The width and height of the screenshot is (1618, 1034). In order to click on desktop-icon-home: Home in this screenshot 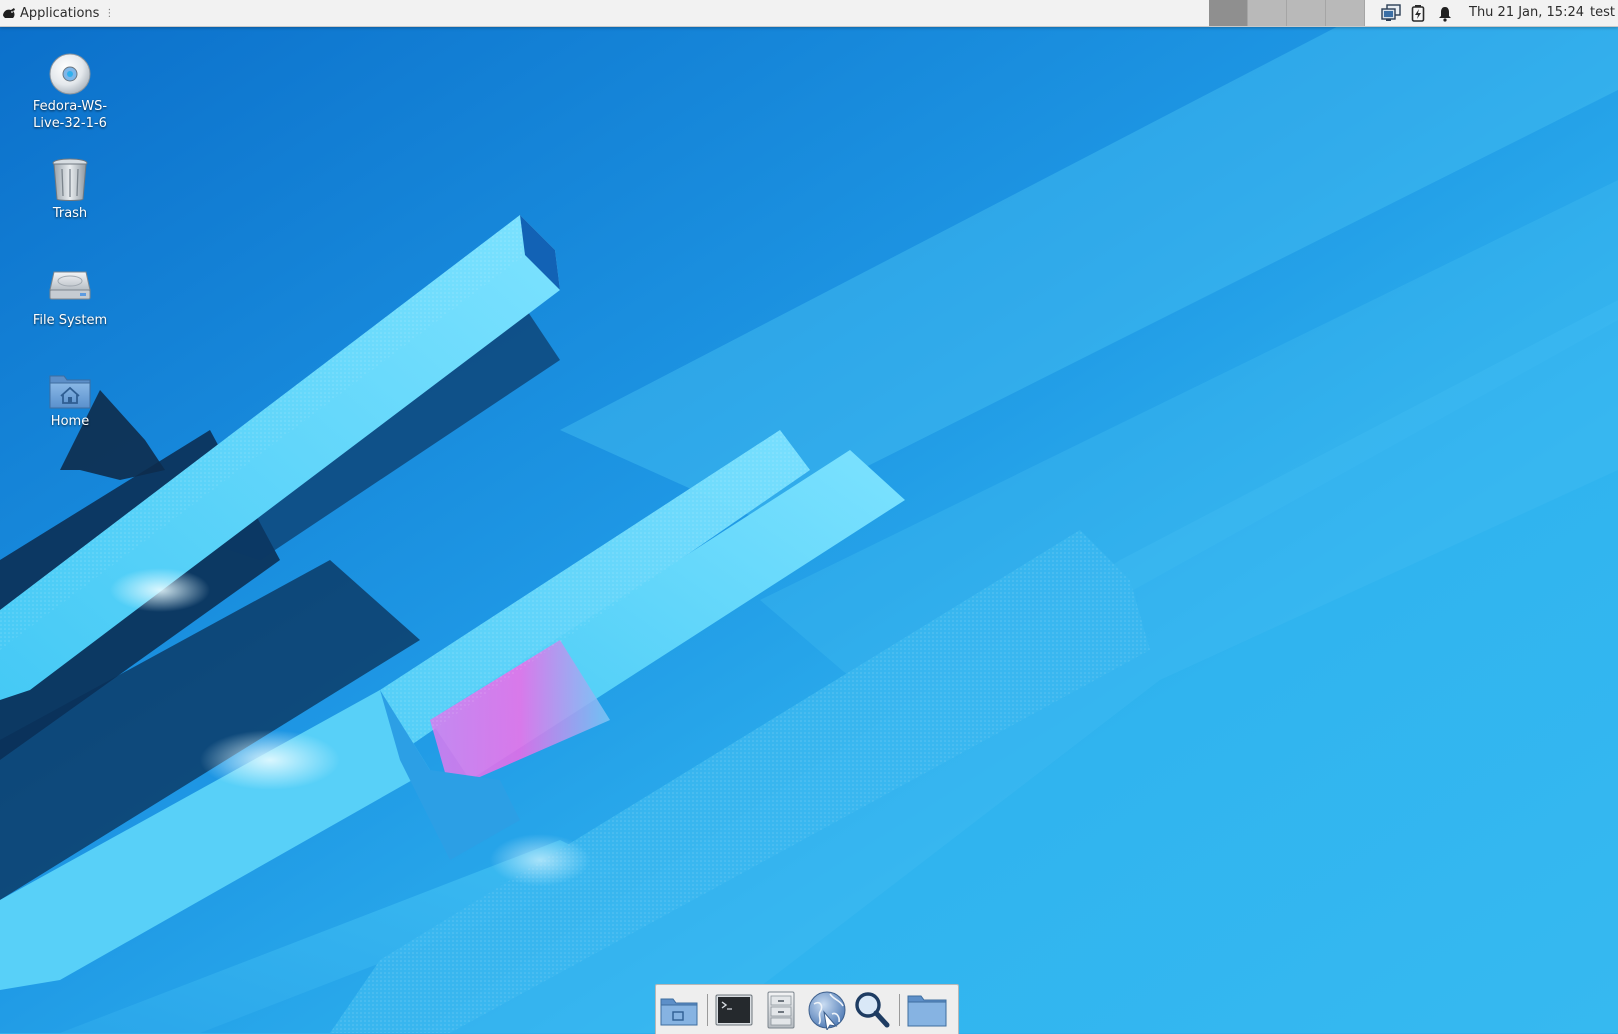, I will do `click(70, 401)`.